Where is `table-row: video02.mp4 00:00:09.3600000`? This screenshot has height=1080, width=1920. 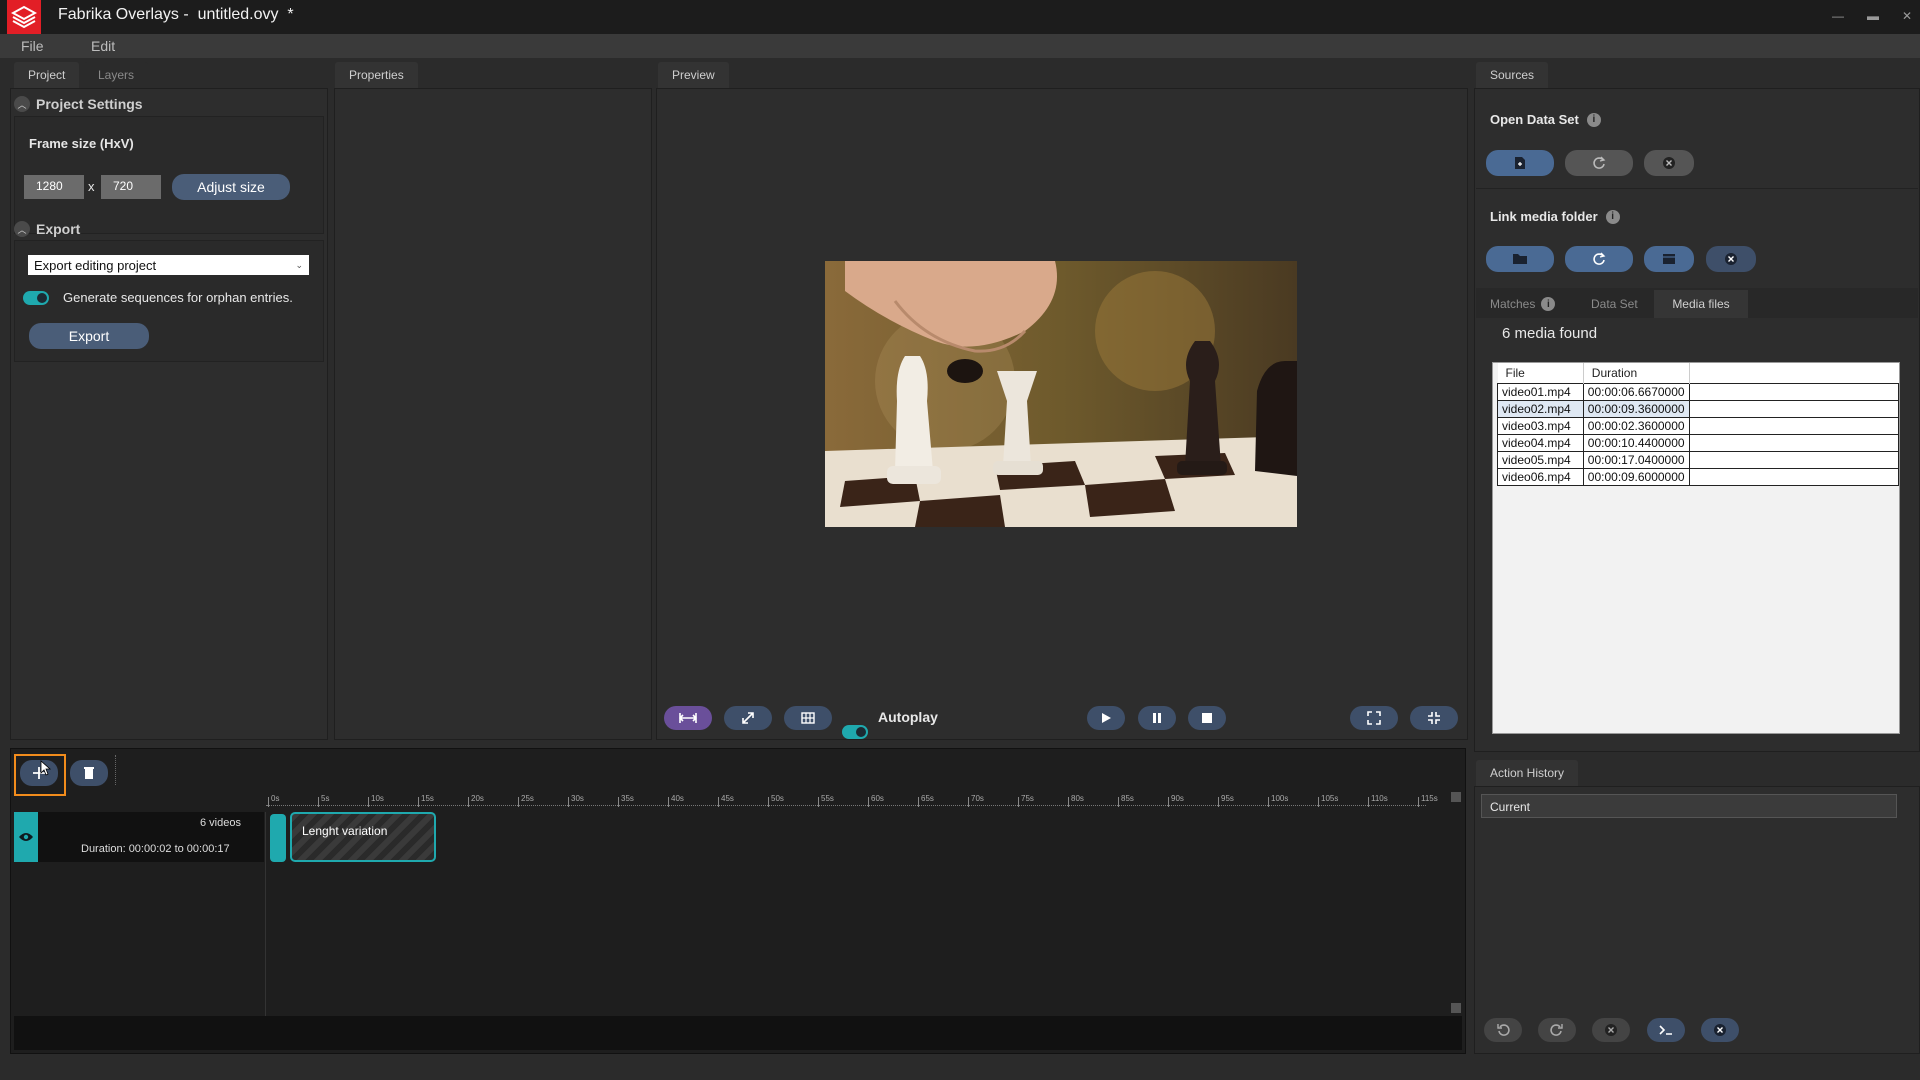
table-row: video02.mp4 00:00:09.3600000 is located at coordinates (1698, 408).